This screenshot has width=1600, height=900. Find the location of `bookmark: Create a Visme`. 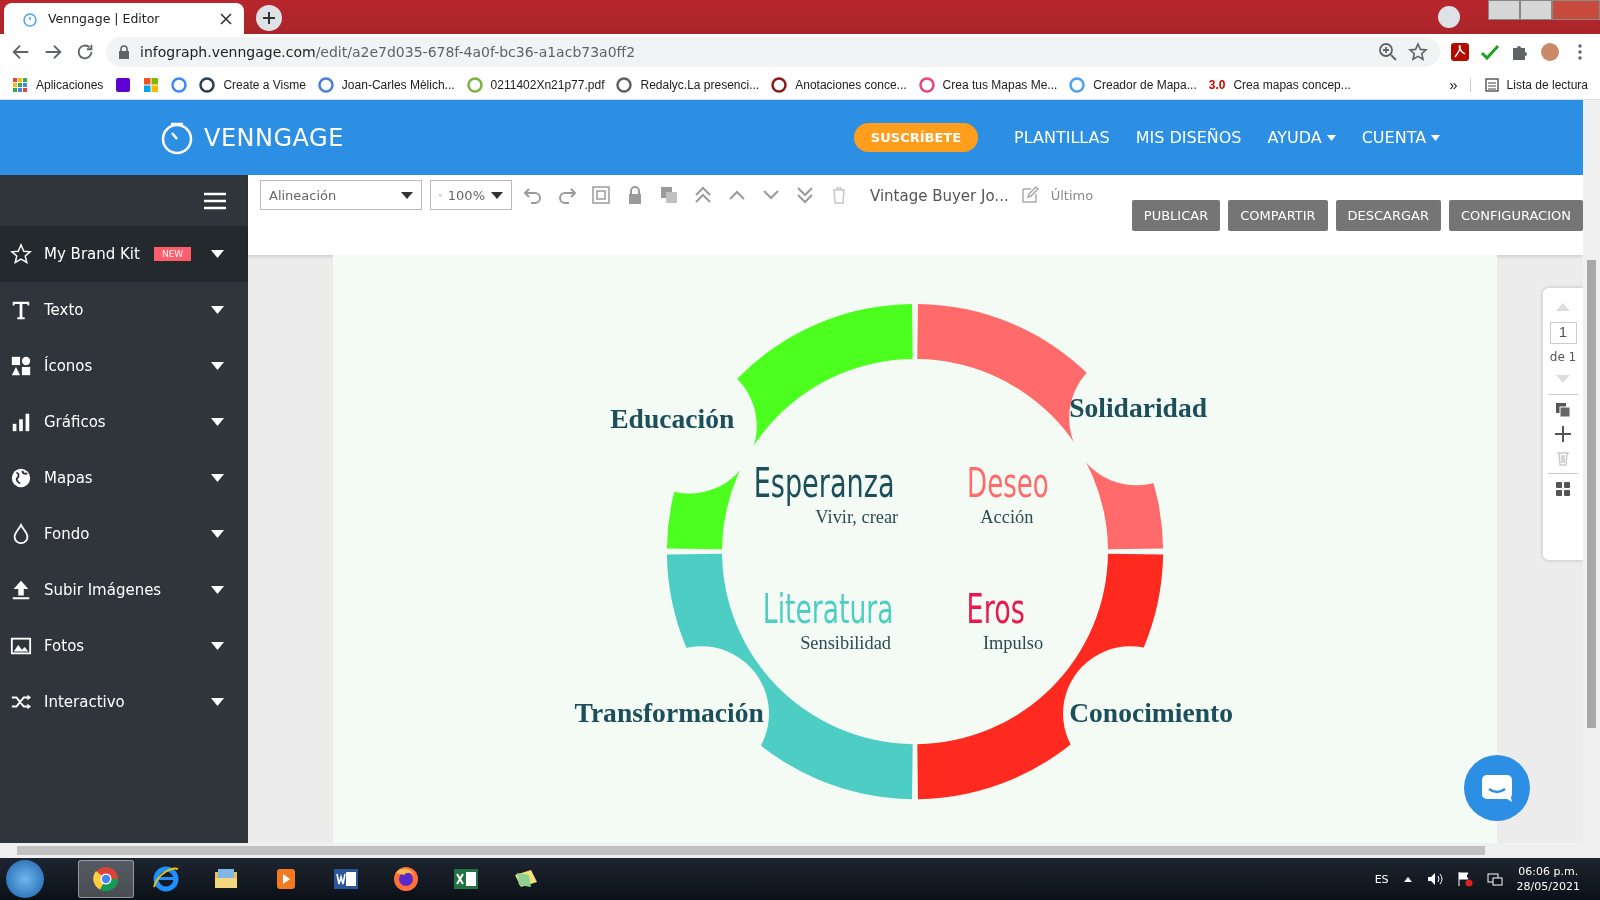

bookmark: Create a Visme is located at coordinates (264, 84).